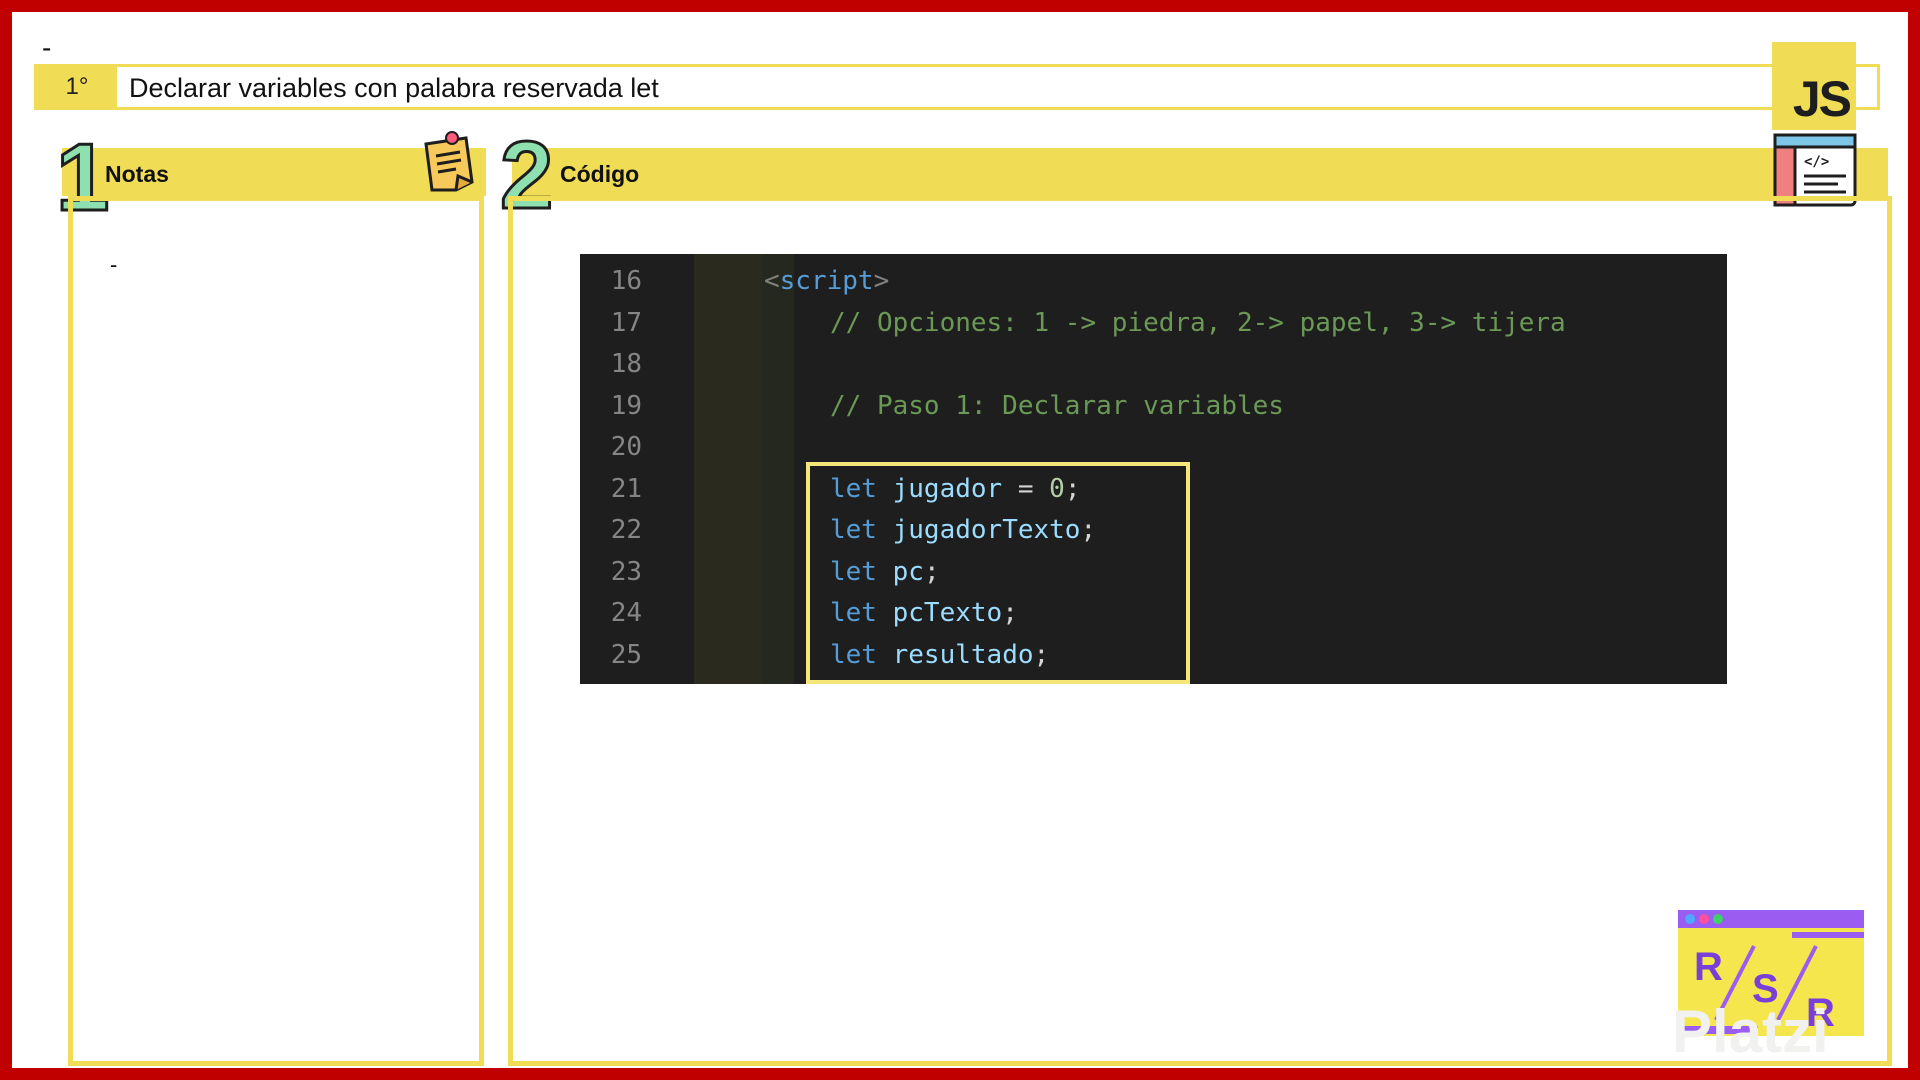  What do you see at coordinates (626, 364) in the screenshot?
I see `line-number: 18` at bounding box center [626, 364].